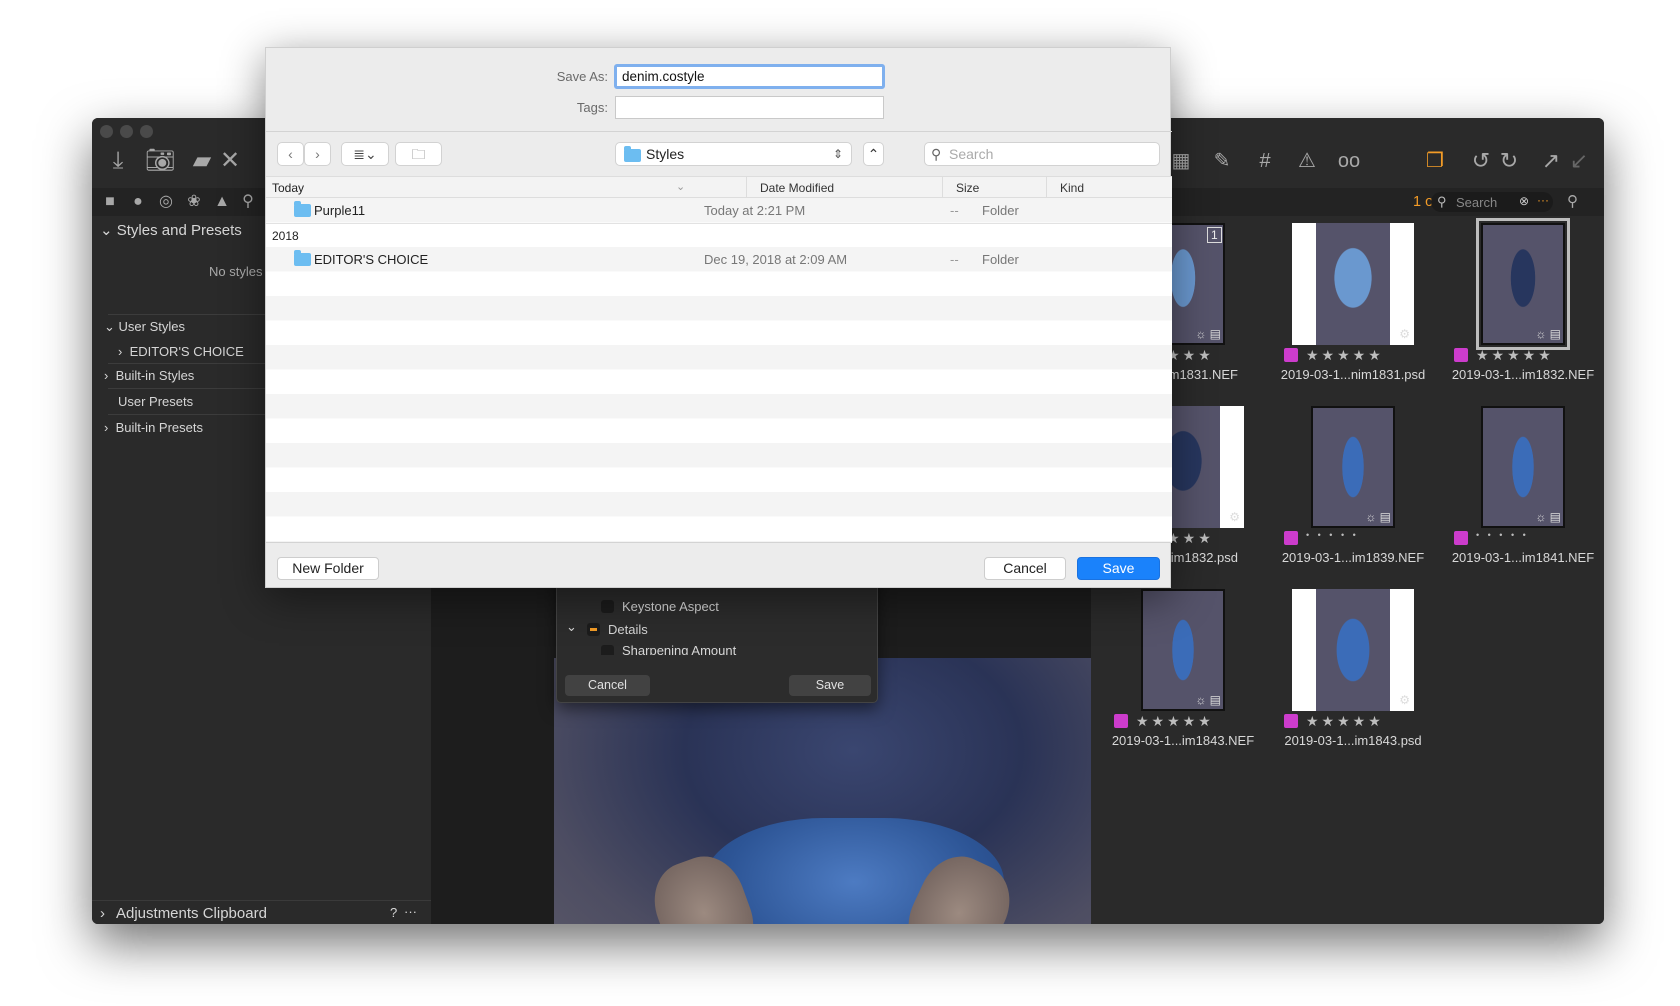 This screenshot has width=1680, height=1006. I want to click on styles-presets-header: ⌄ Styles and Presets, so click(171, 230).